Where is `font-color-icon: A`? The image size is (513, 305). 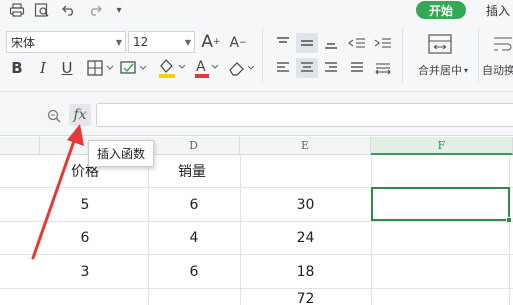 font-color-icon: A is located at coordinates (206, 68).